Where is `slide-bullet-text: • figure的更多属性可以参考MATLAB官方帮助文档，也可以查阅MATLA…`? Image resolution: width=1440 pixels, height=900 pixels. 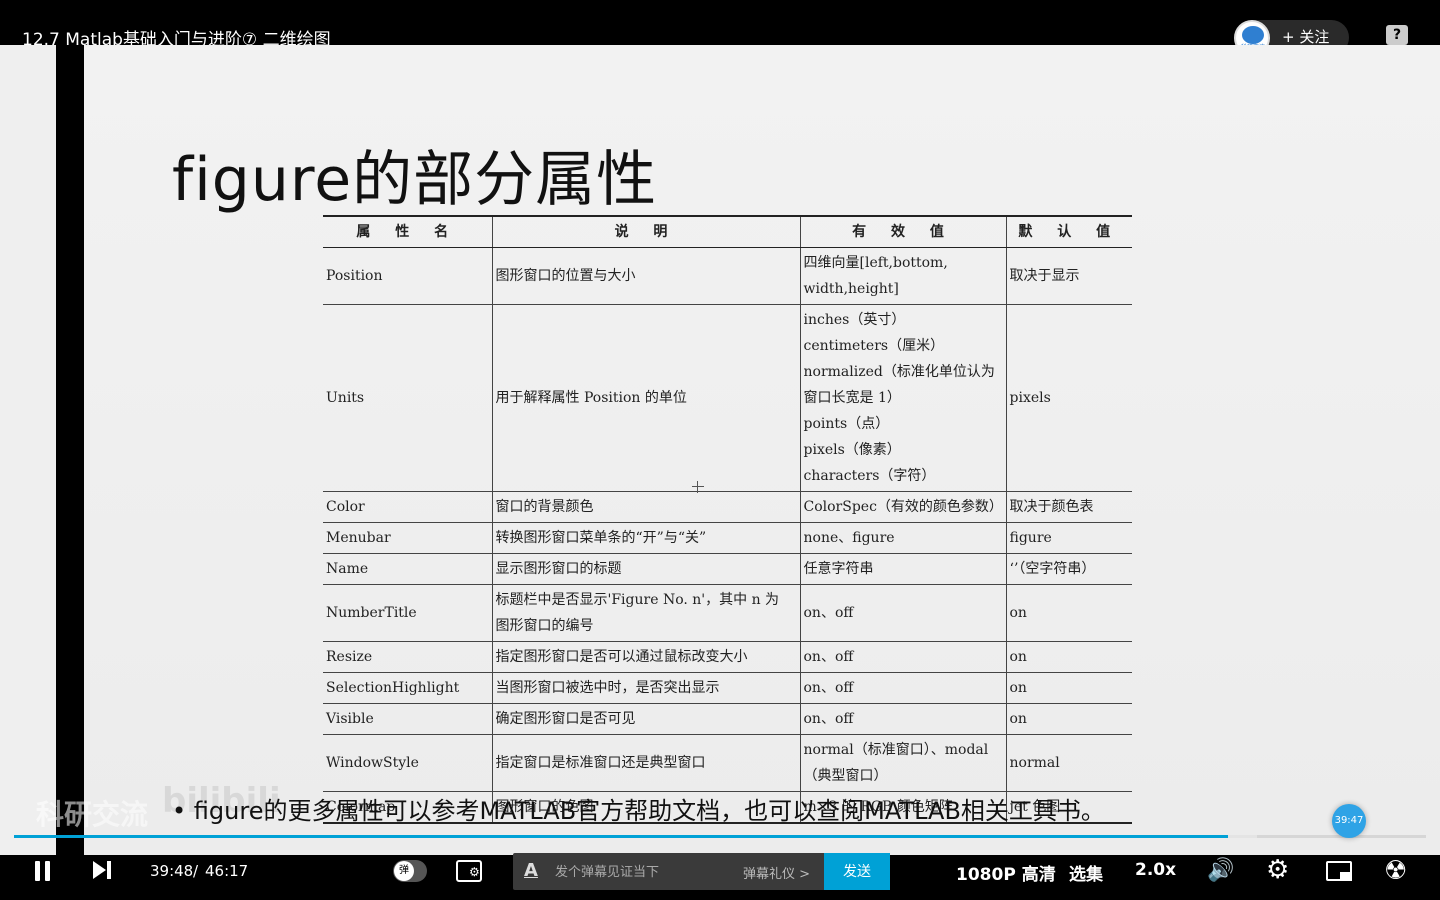 slide-bullet-text: • figure的更多属性可以参考MATLAB官方帮助文档，也可以查阅MATLA… is located at coordinates (638, 811).